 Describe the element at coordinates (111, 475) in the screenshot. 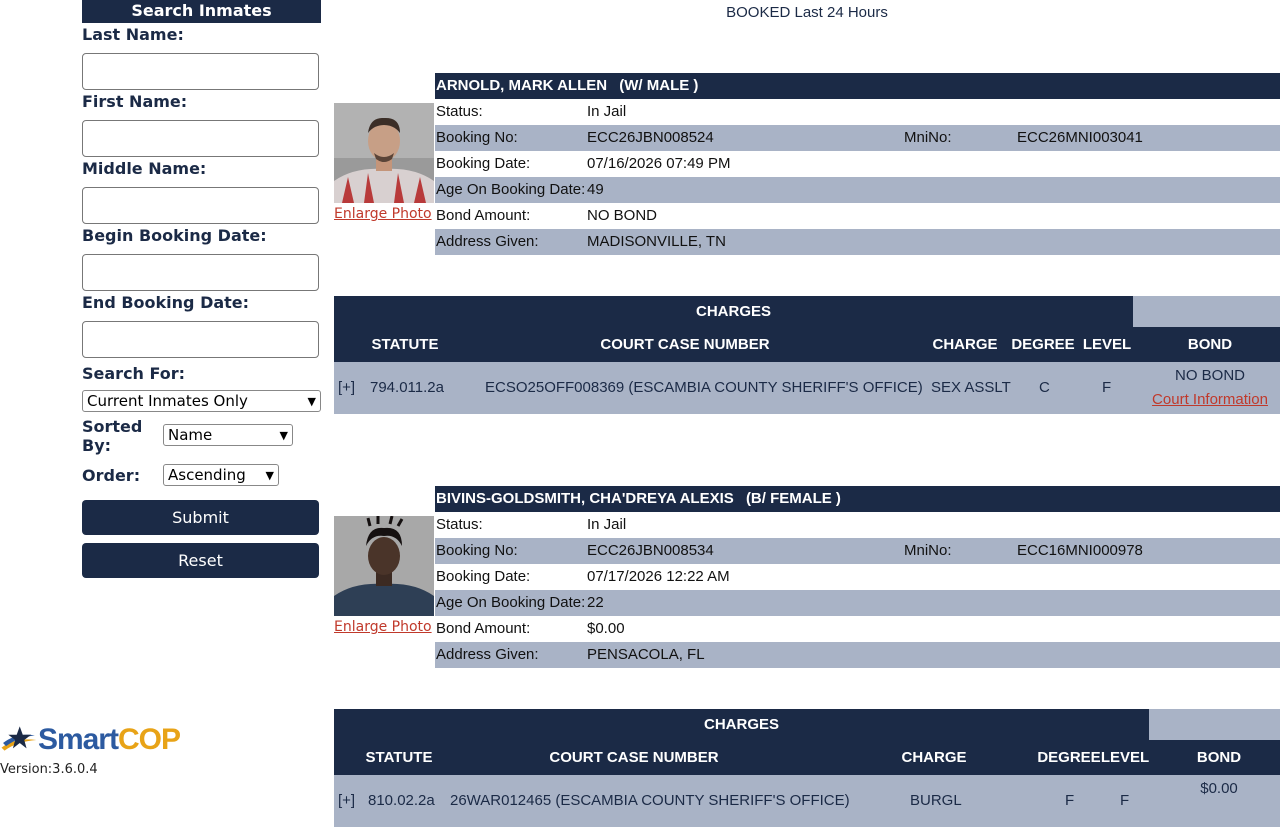

I see `order-label: Order:` at that location.